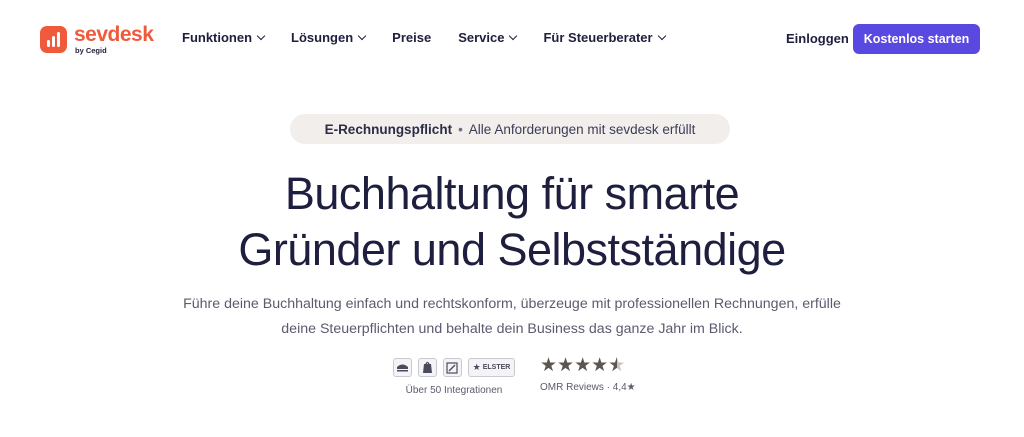  What do you see at coordinates (217, 37) in the screenshot?
I see `nav-item-label: Funktionen` at bounding box center [217, 37].